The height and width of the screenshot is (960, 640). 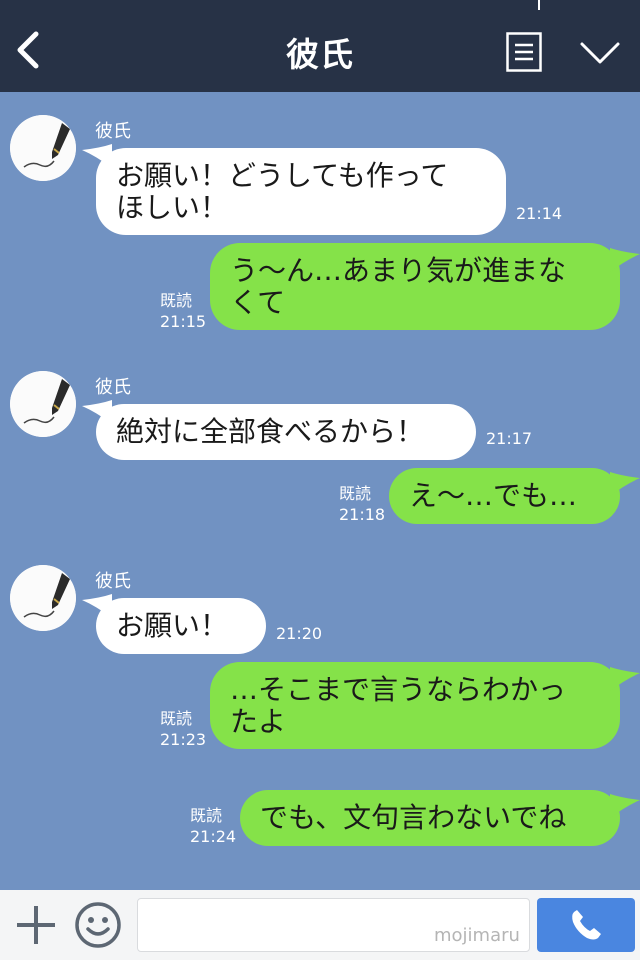 What do you see at coordinates (270, 431) in the screenshot?
I see `message-text: 絶対に全部食べるから！` at bounding box center [270, 431].